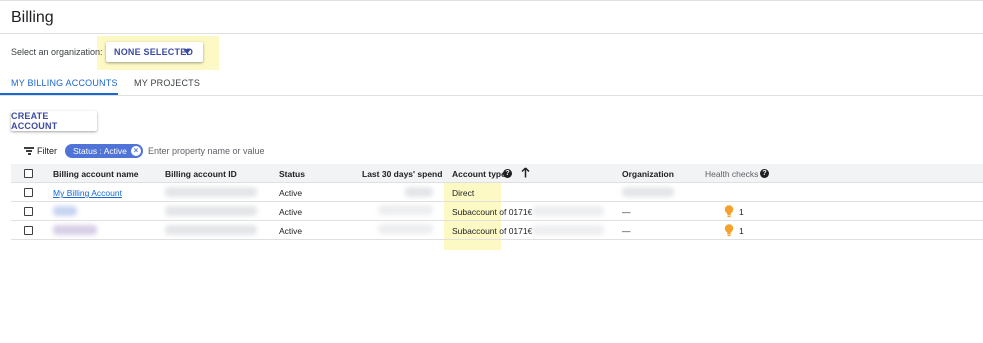 Image resolution: width=983 pixels, height=343 pixels. What do you see at coordinates (136, 151) in the screenshot?
I see `close-icon: ×` at bounding box center [136, 151].